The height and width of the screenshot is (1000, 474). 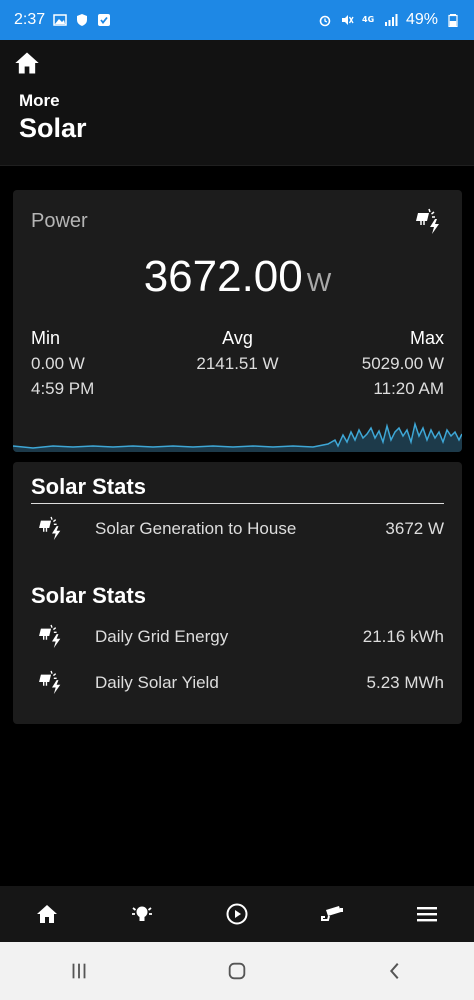 What do you see at coordinates (63, 388) in the screenshot?
I see `min-time: 4:59 PM` at bounding box center [63, 388].